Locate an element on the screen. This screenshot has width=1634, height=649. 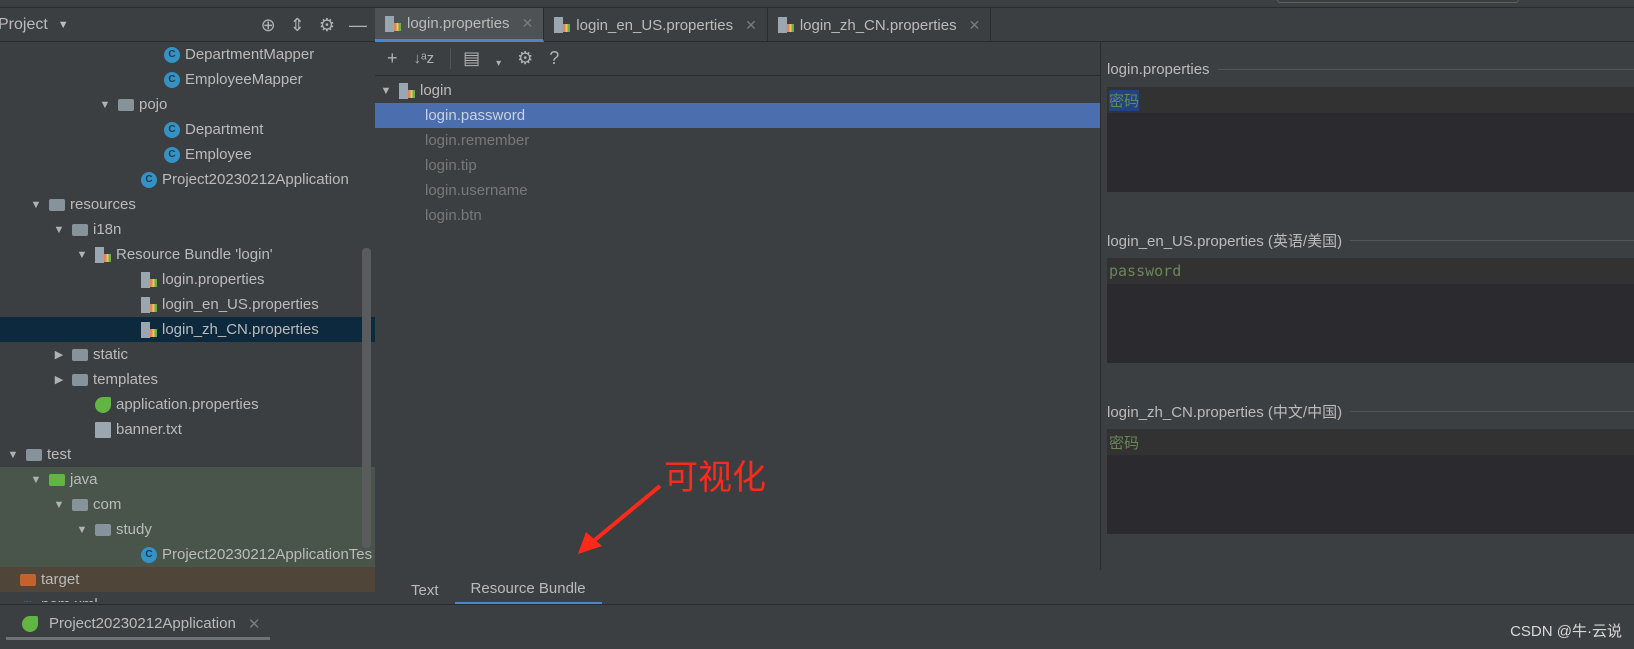
project-panel-title: Project is located at coordinates (24, 25).